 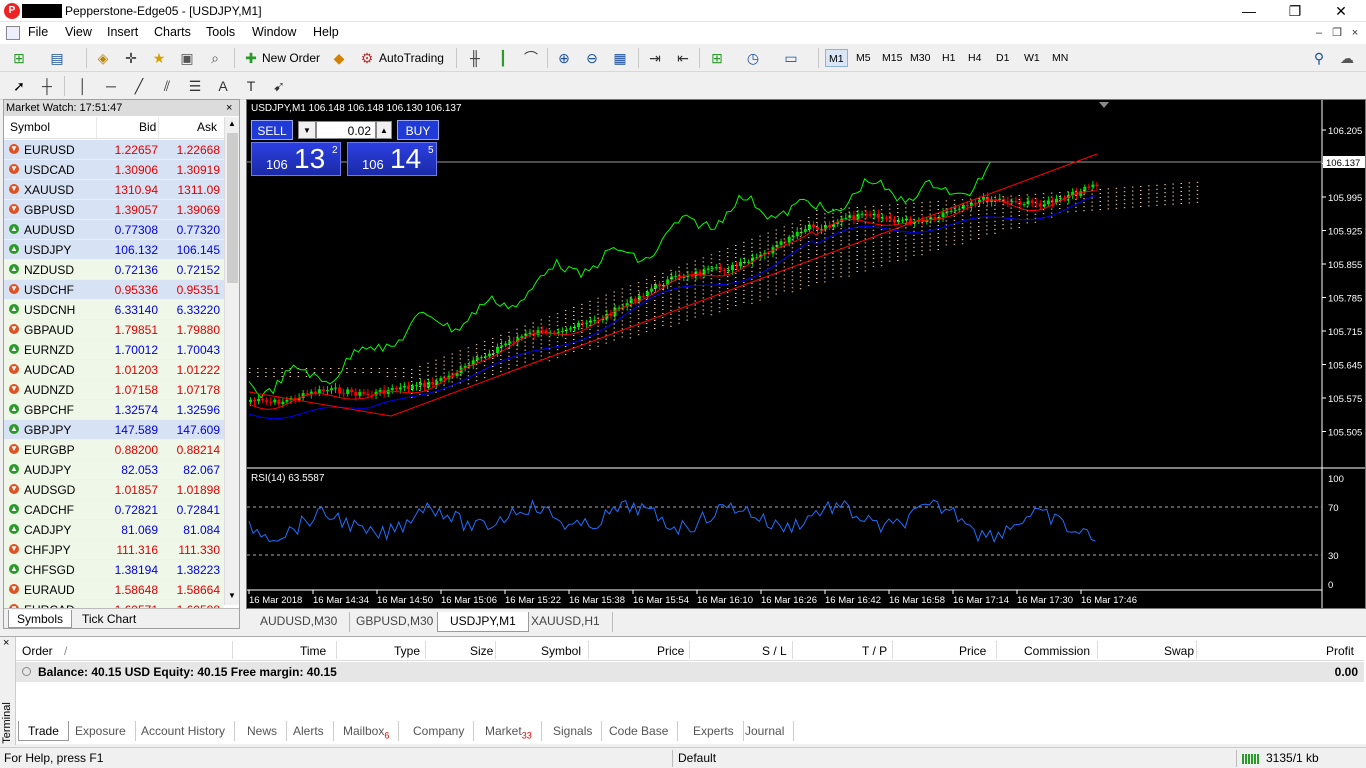 I want to click on timeframe-d1: D1, so click(x=1002, y=58).